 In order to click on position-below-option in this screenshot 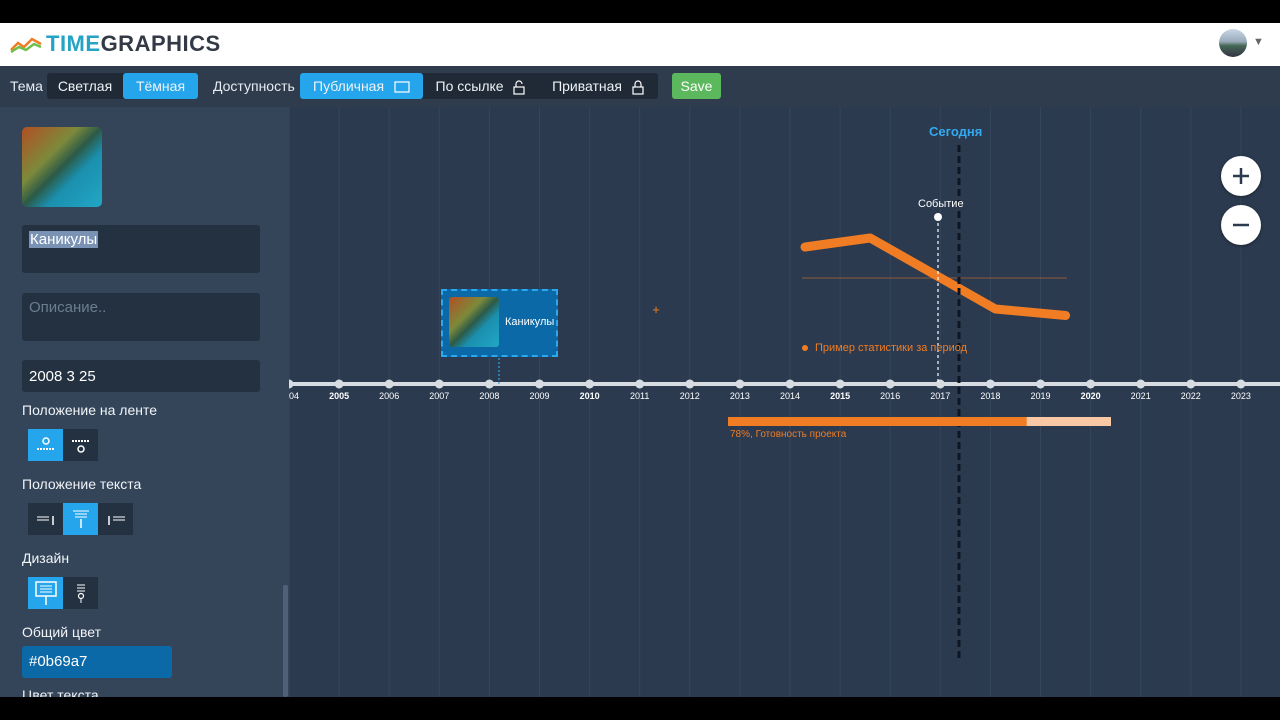, I will do `click(80, 445)`.